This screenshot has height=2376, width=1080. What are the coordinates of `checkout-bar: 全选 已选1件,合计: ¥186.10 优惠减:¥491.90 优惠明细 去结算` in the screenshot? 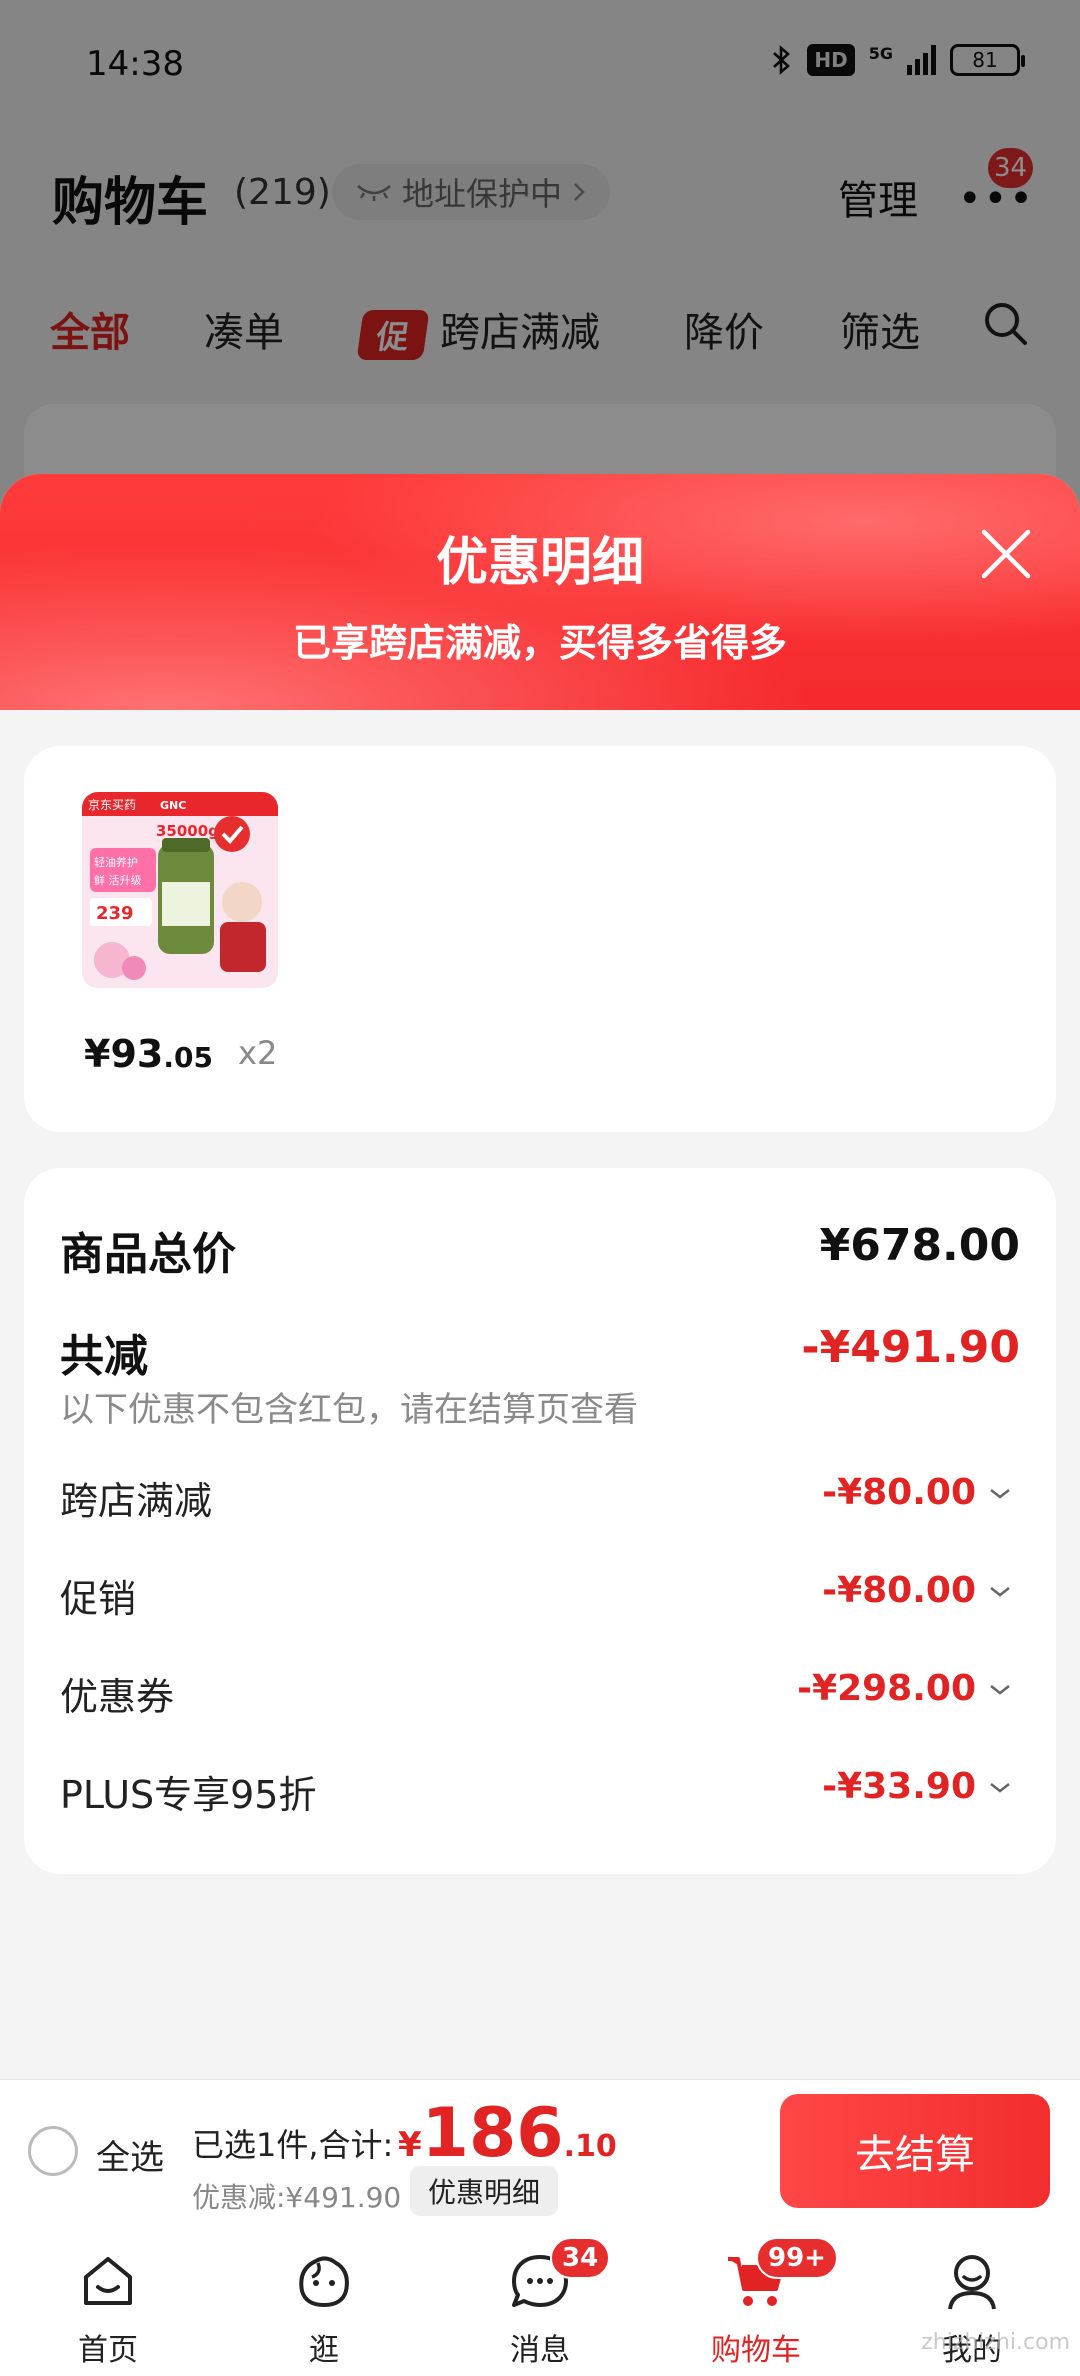 It's located at (540, 2153).